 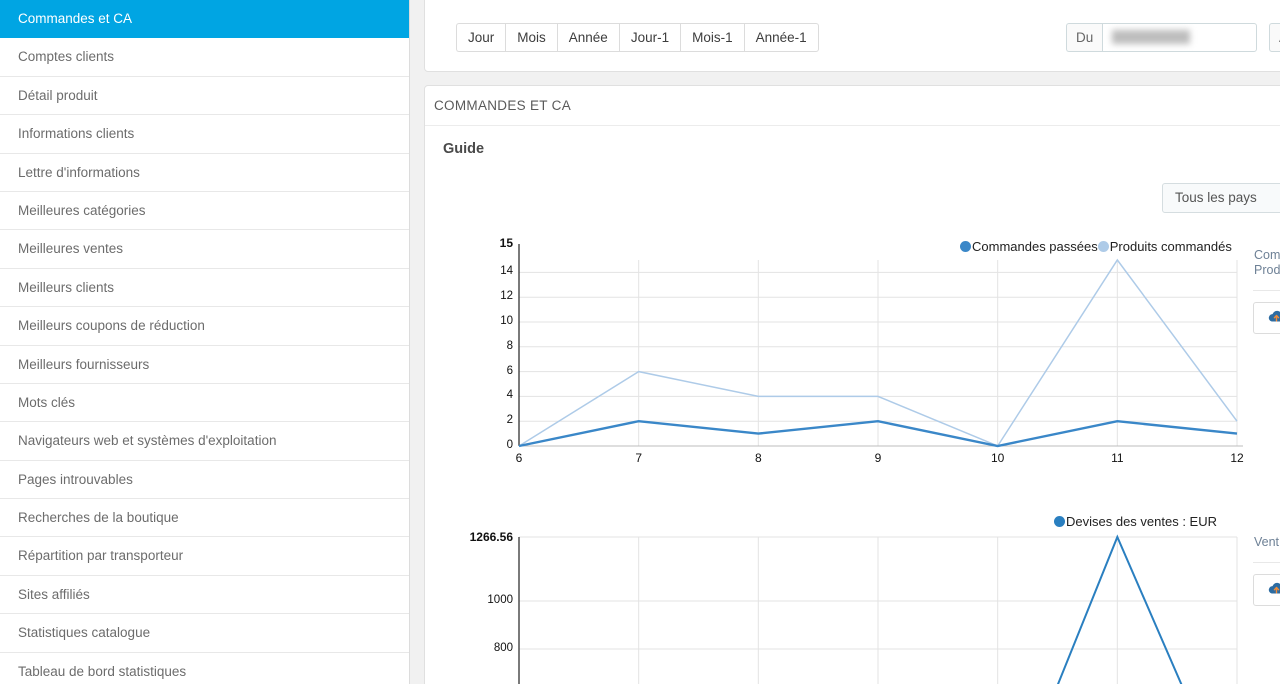 I want to click on panel-title: COMMANDES ET CA, so click(x=852, y=106).